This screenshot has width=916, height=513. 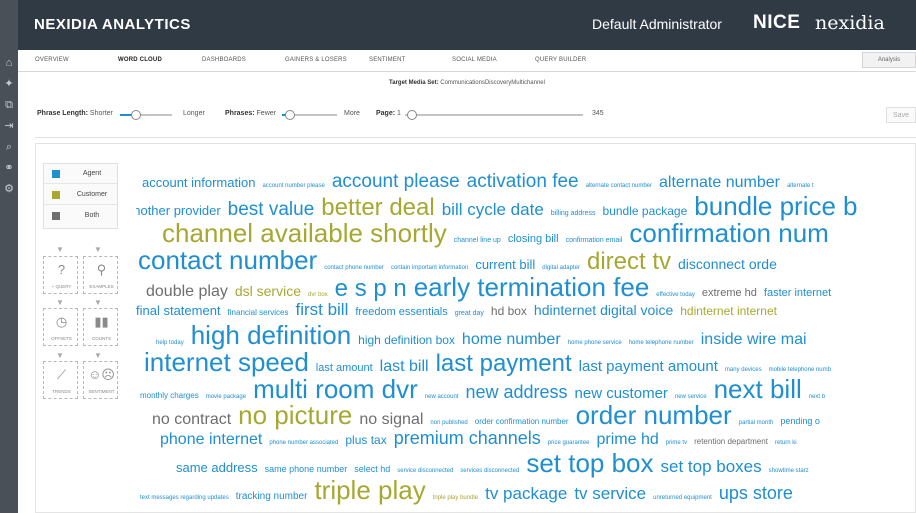 What do you see at coordinates (522, 422) in the screenshot?
I see `cloud-phrase: order confirmation number` at bounding box center [522, 422].